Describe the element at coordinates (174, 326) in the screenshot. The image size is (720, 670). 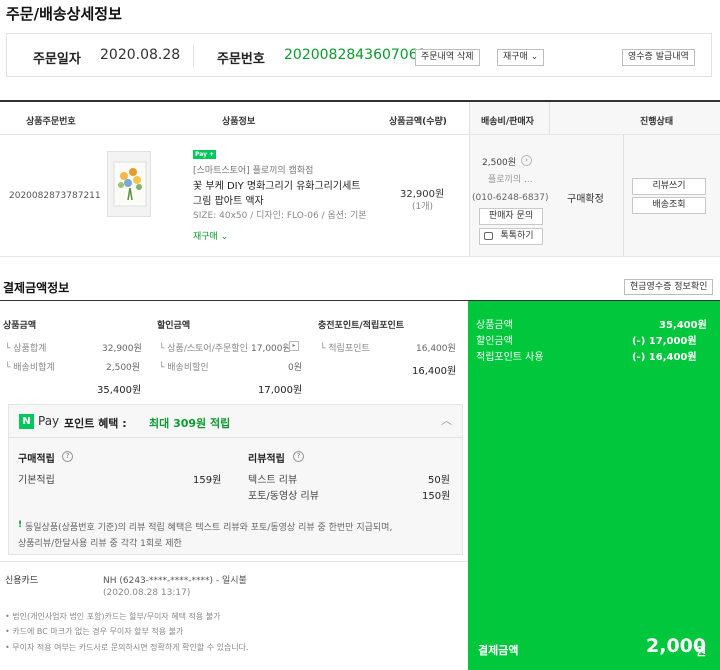
I see `col2-title: 할인금액` at that location.